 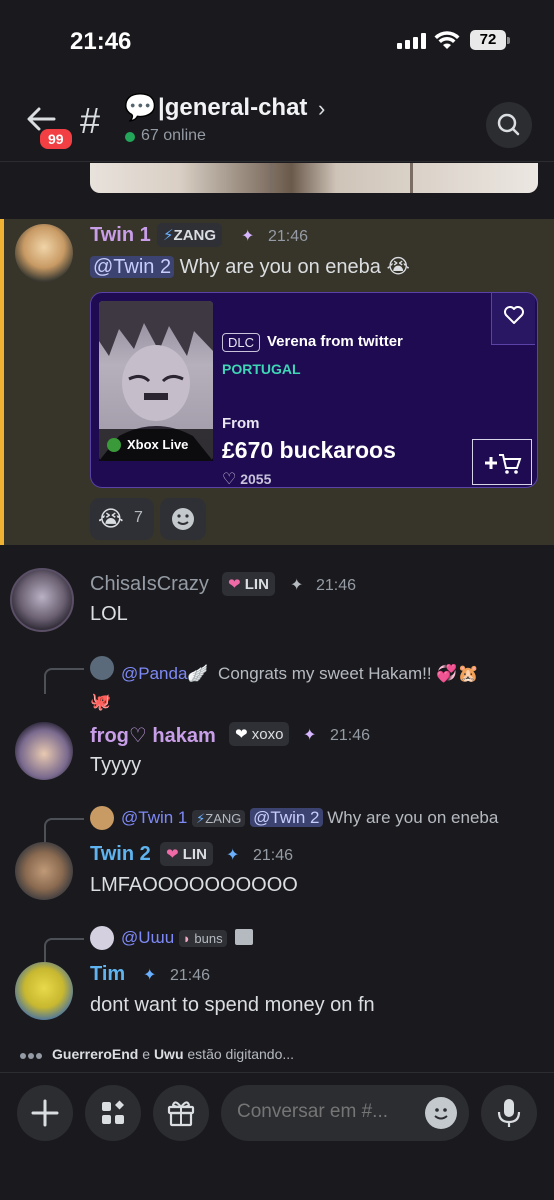 What do you see at coordinates (120, 235) in the screenshot?
I see `message-author: Twin 1` at bounding box center [120, 235].